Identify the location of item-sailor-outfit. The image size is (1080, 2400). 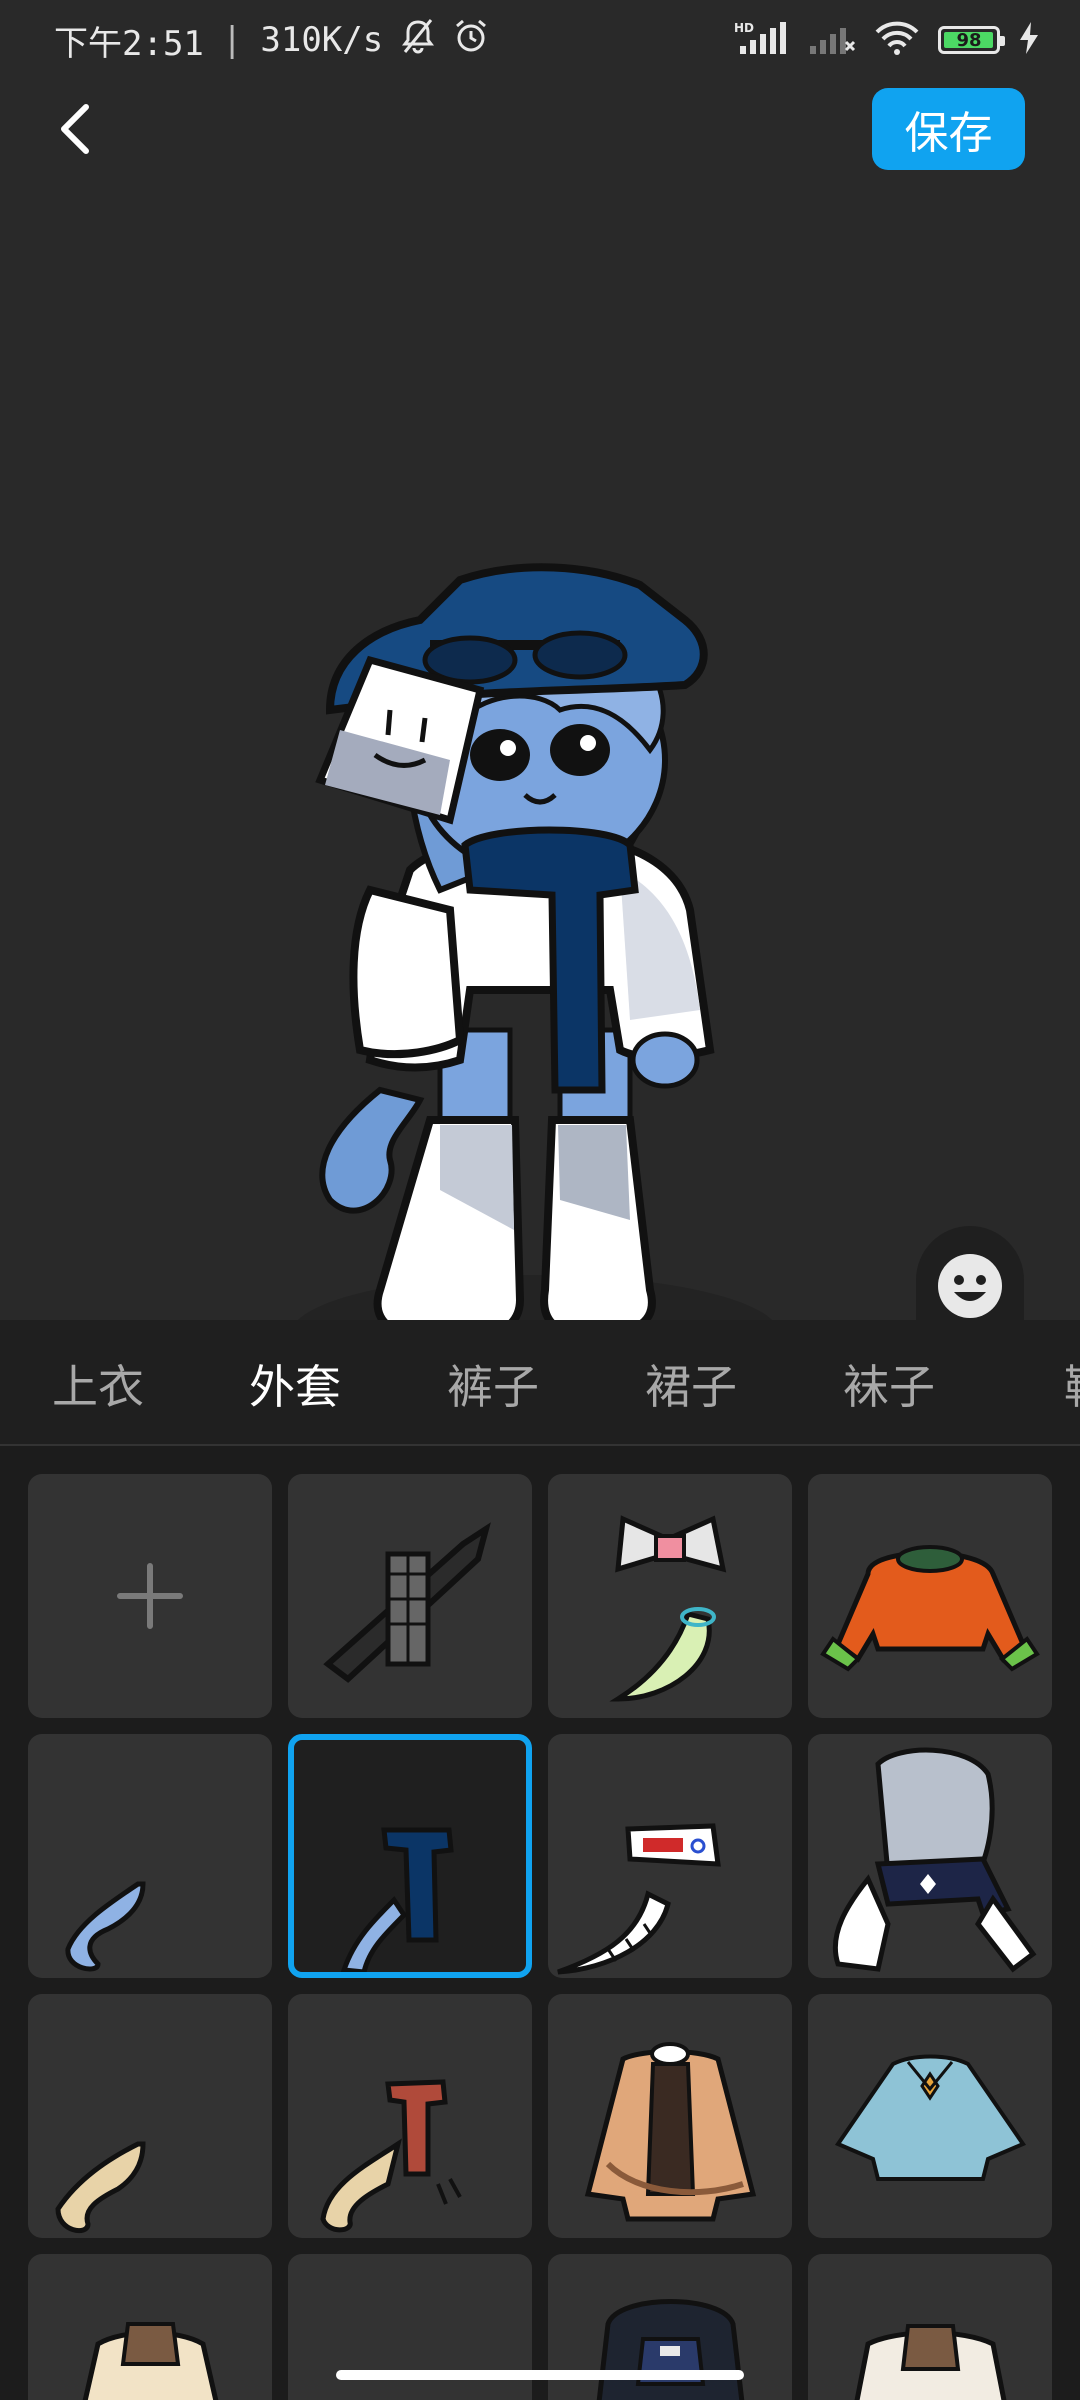
(930, 1856).